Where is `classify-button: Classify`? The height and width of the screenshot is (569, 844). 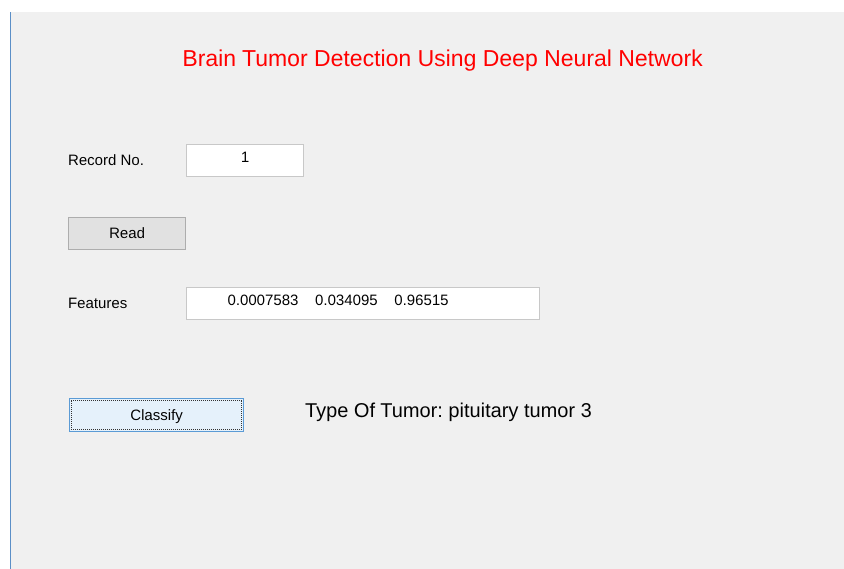 classify-button: Classify is located at coordinates (156, 415).